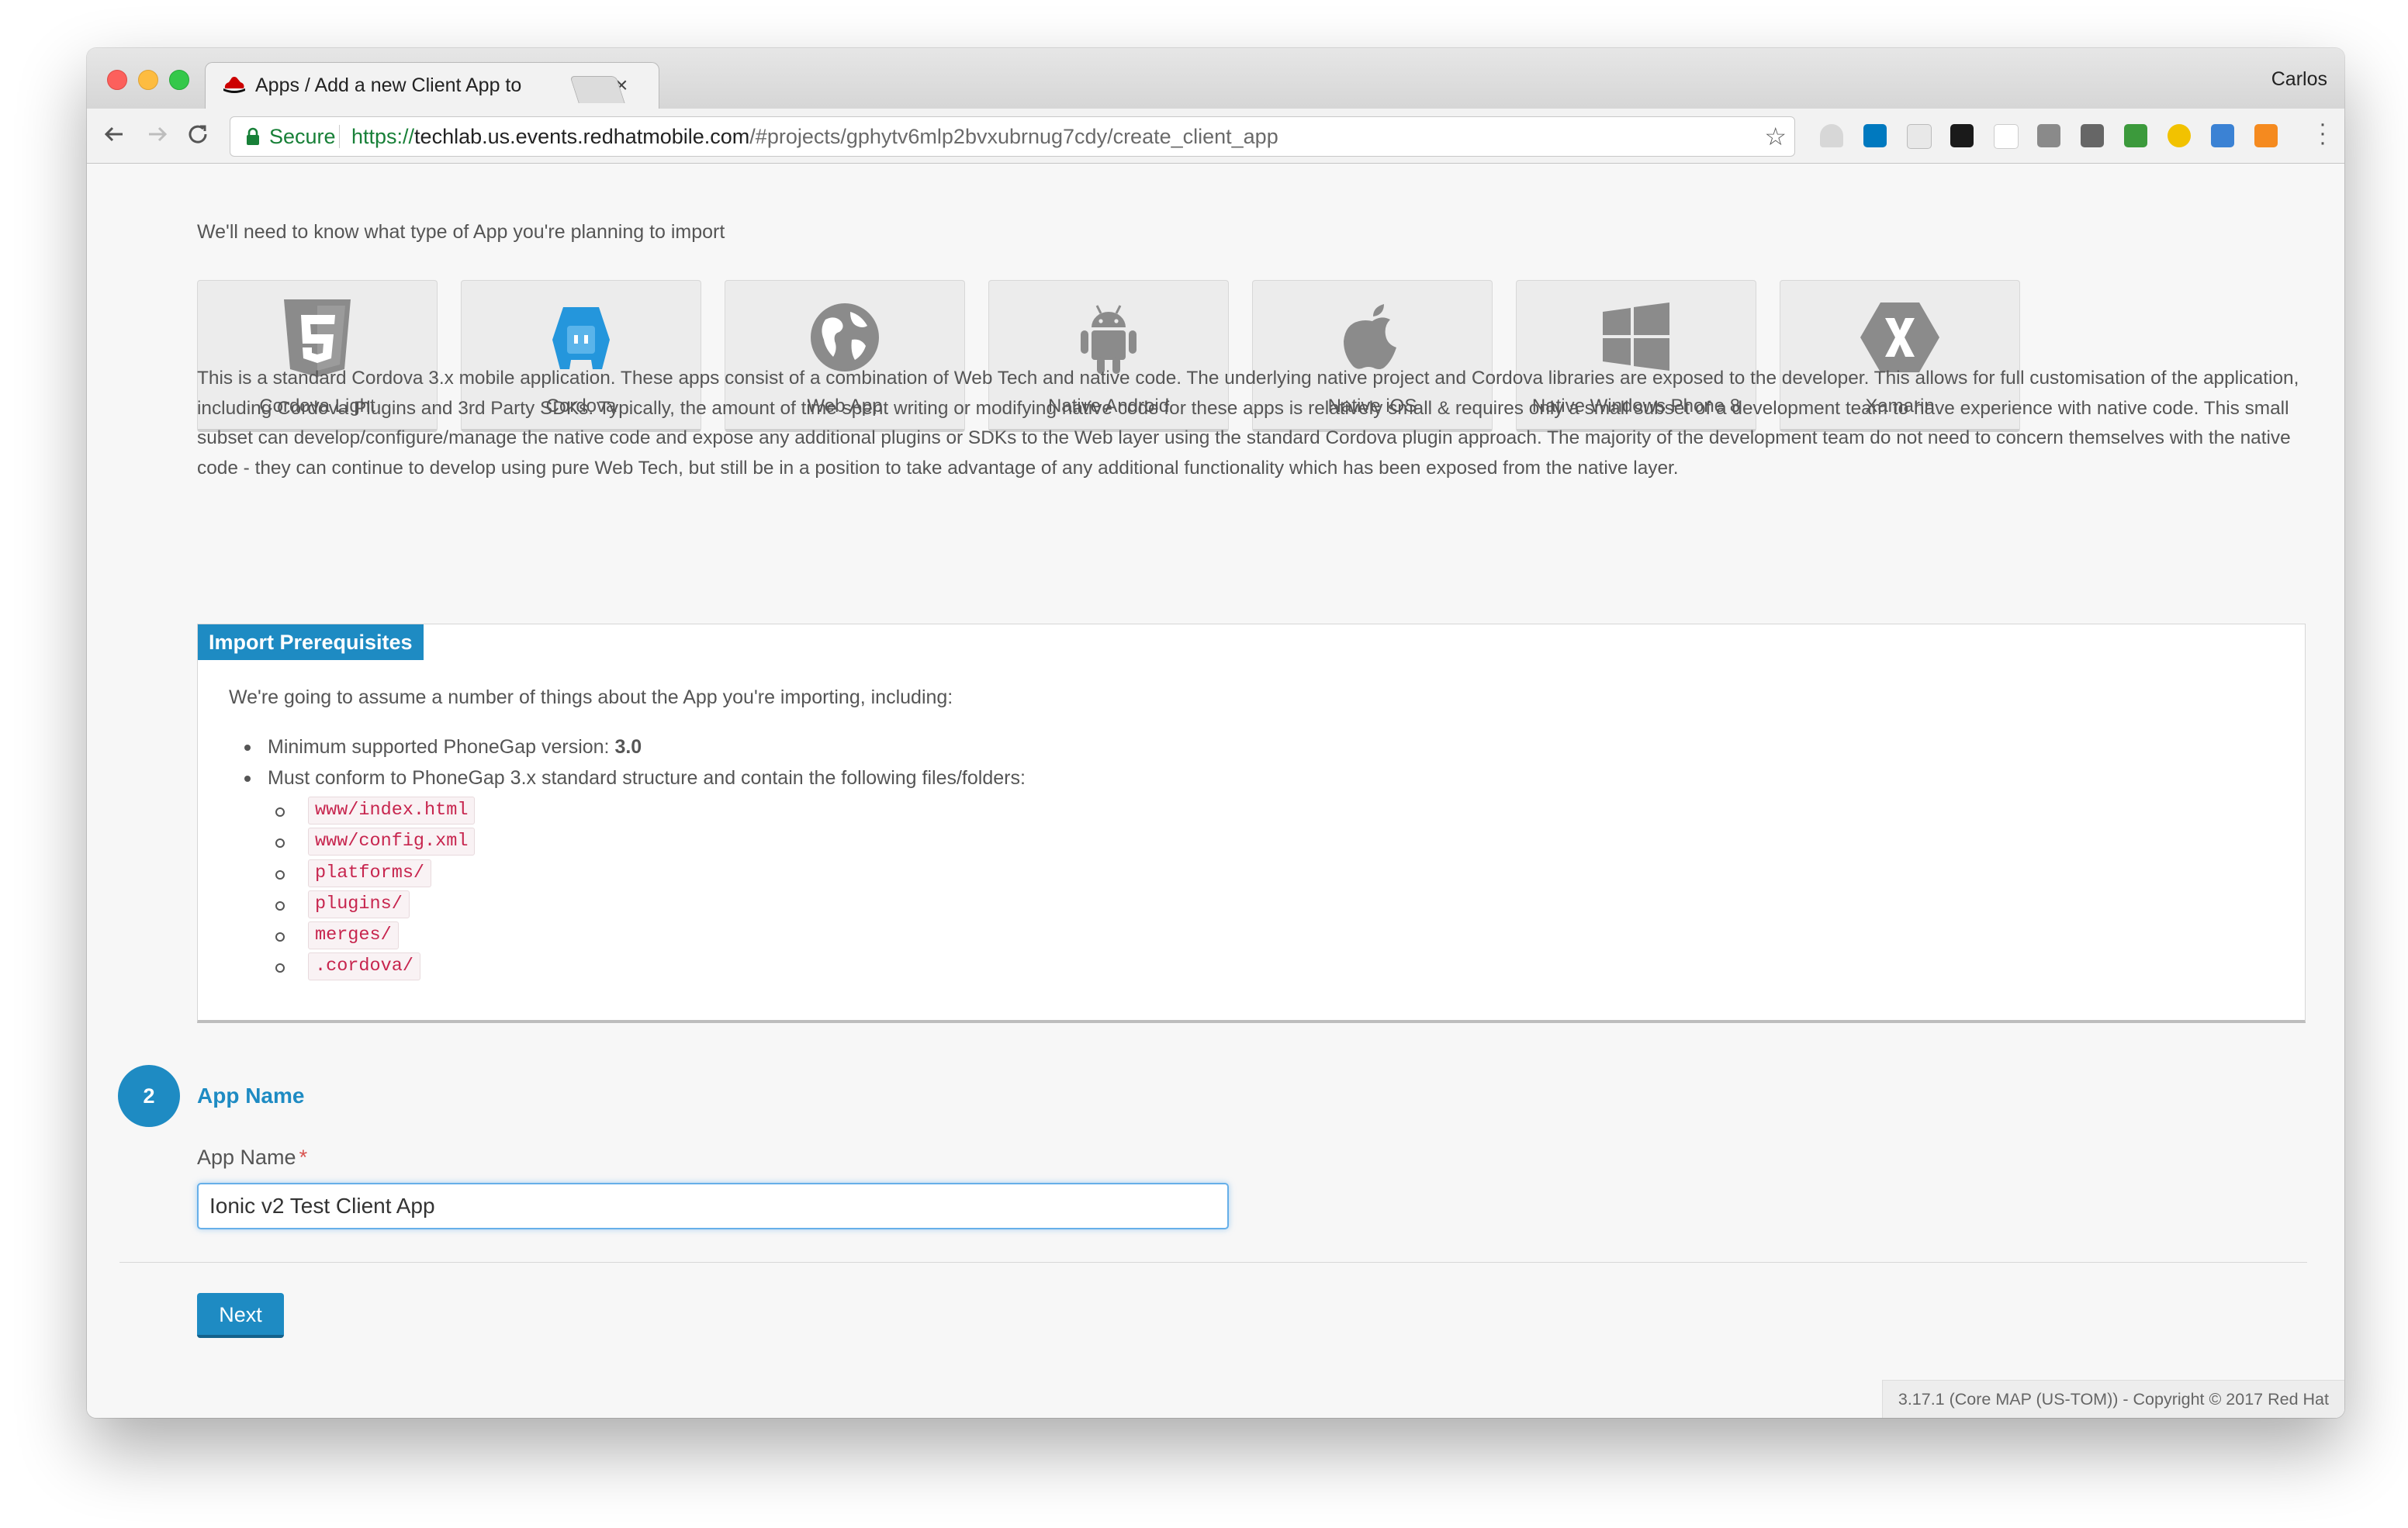 The image size is (2408, 1528). What do you see at coordinates (2266, 135) in the screenshot?
I see `analytics-icon` at bounding box center [2266, 135].